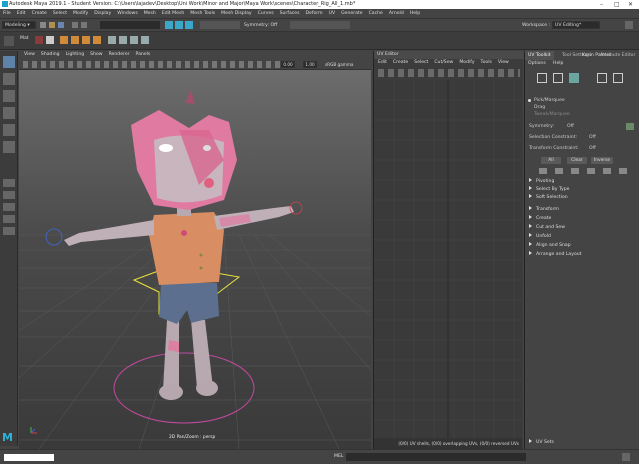 The image size is (639, 464). I want to click on section-create: Create, so click(583, 219).